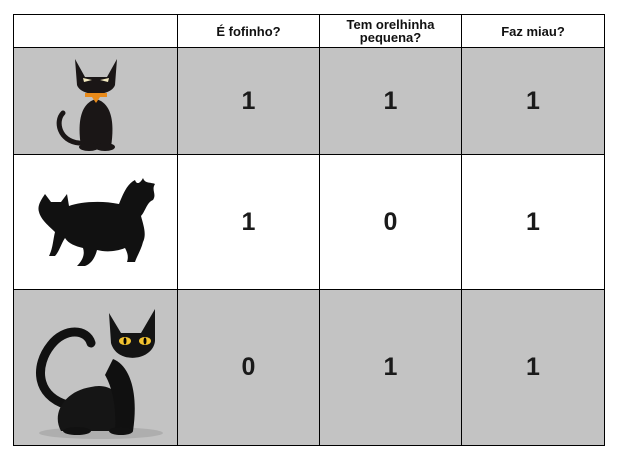  Describe the element at coordinates (95, 101) in the screenshot. I see `black-cat-sitting-cartoon-image` at that location.